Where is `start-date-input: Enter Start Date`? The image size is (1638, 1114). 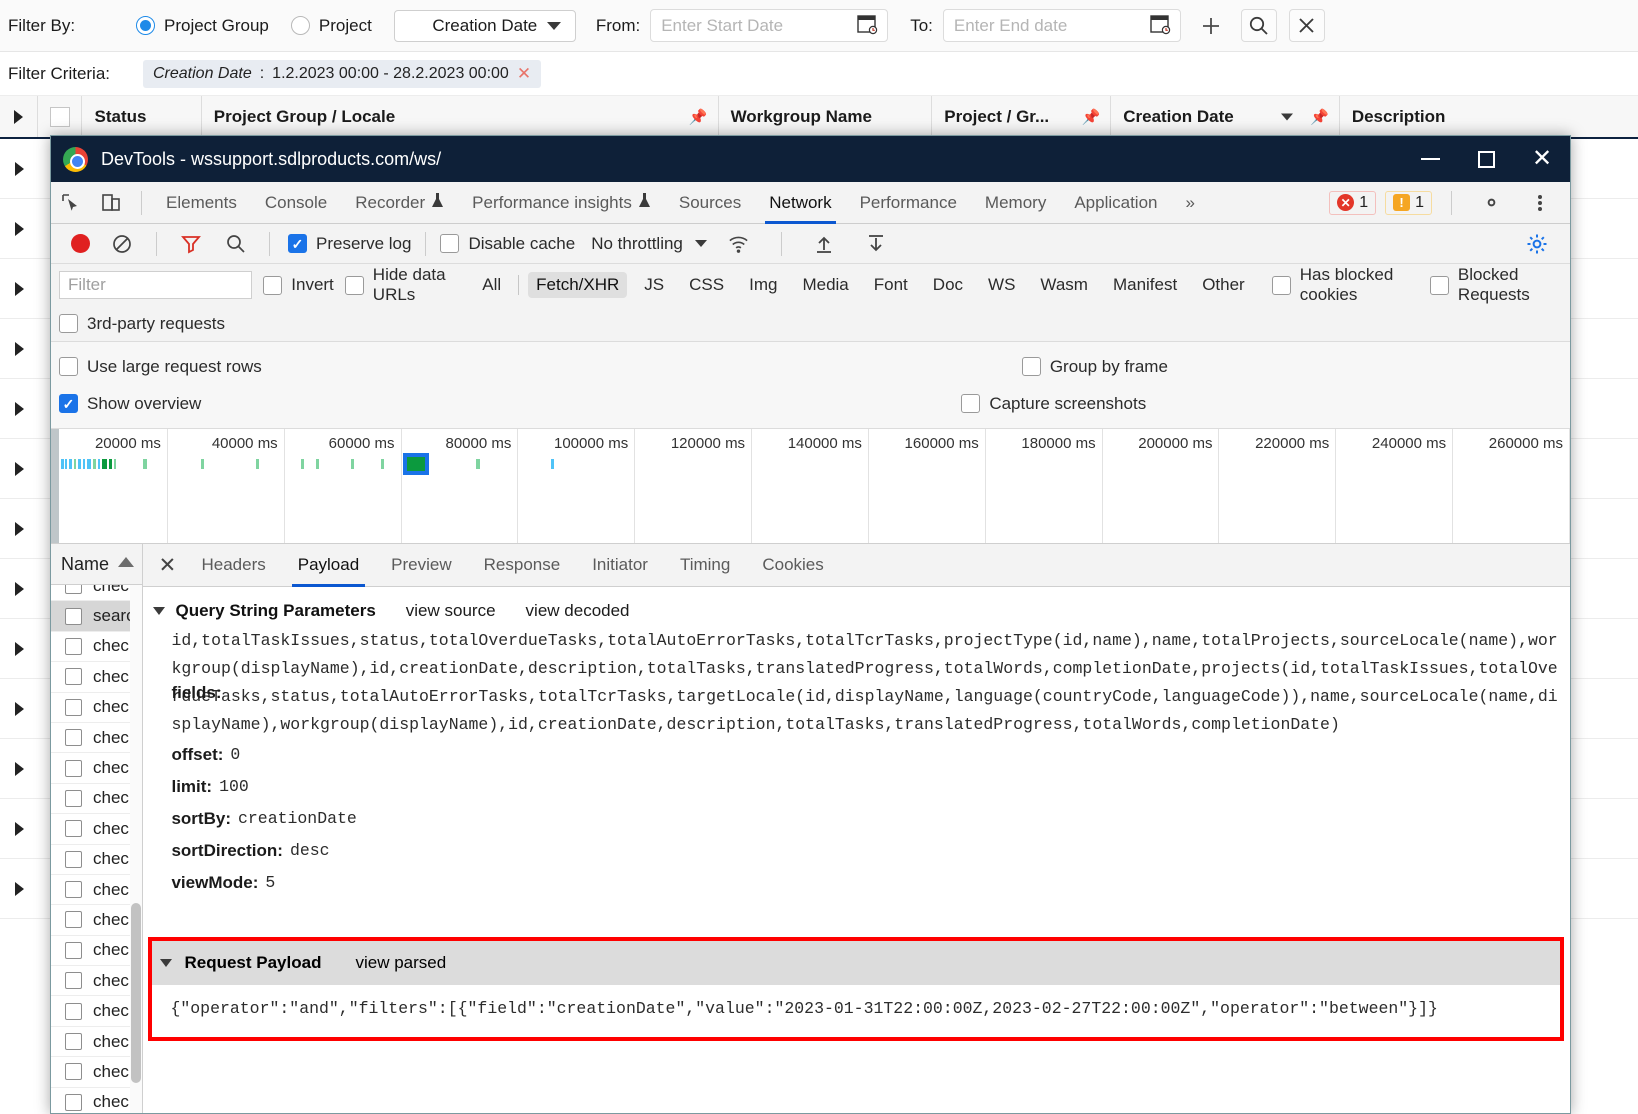 start-date-input: Enter Start Date is located at coordinates (769, 25).